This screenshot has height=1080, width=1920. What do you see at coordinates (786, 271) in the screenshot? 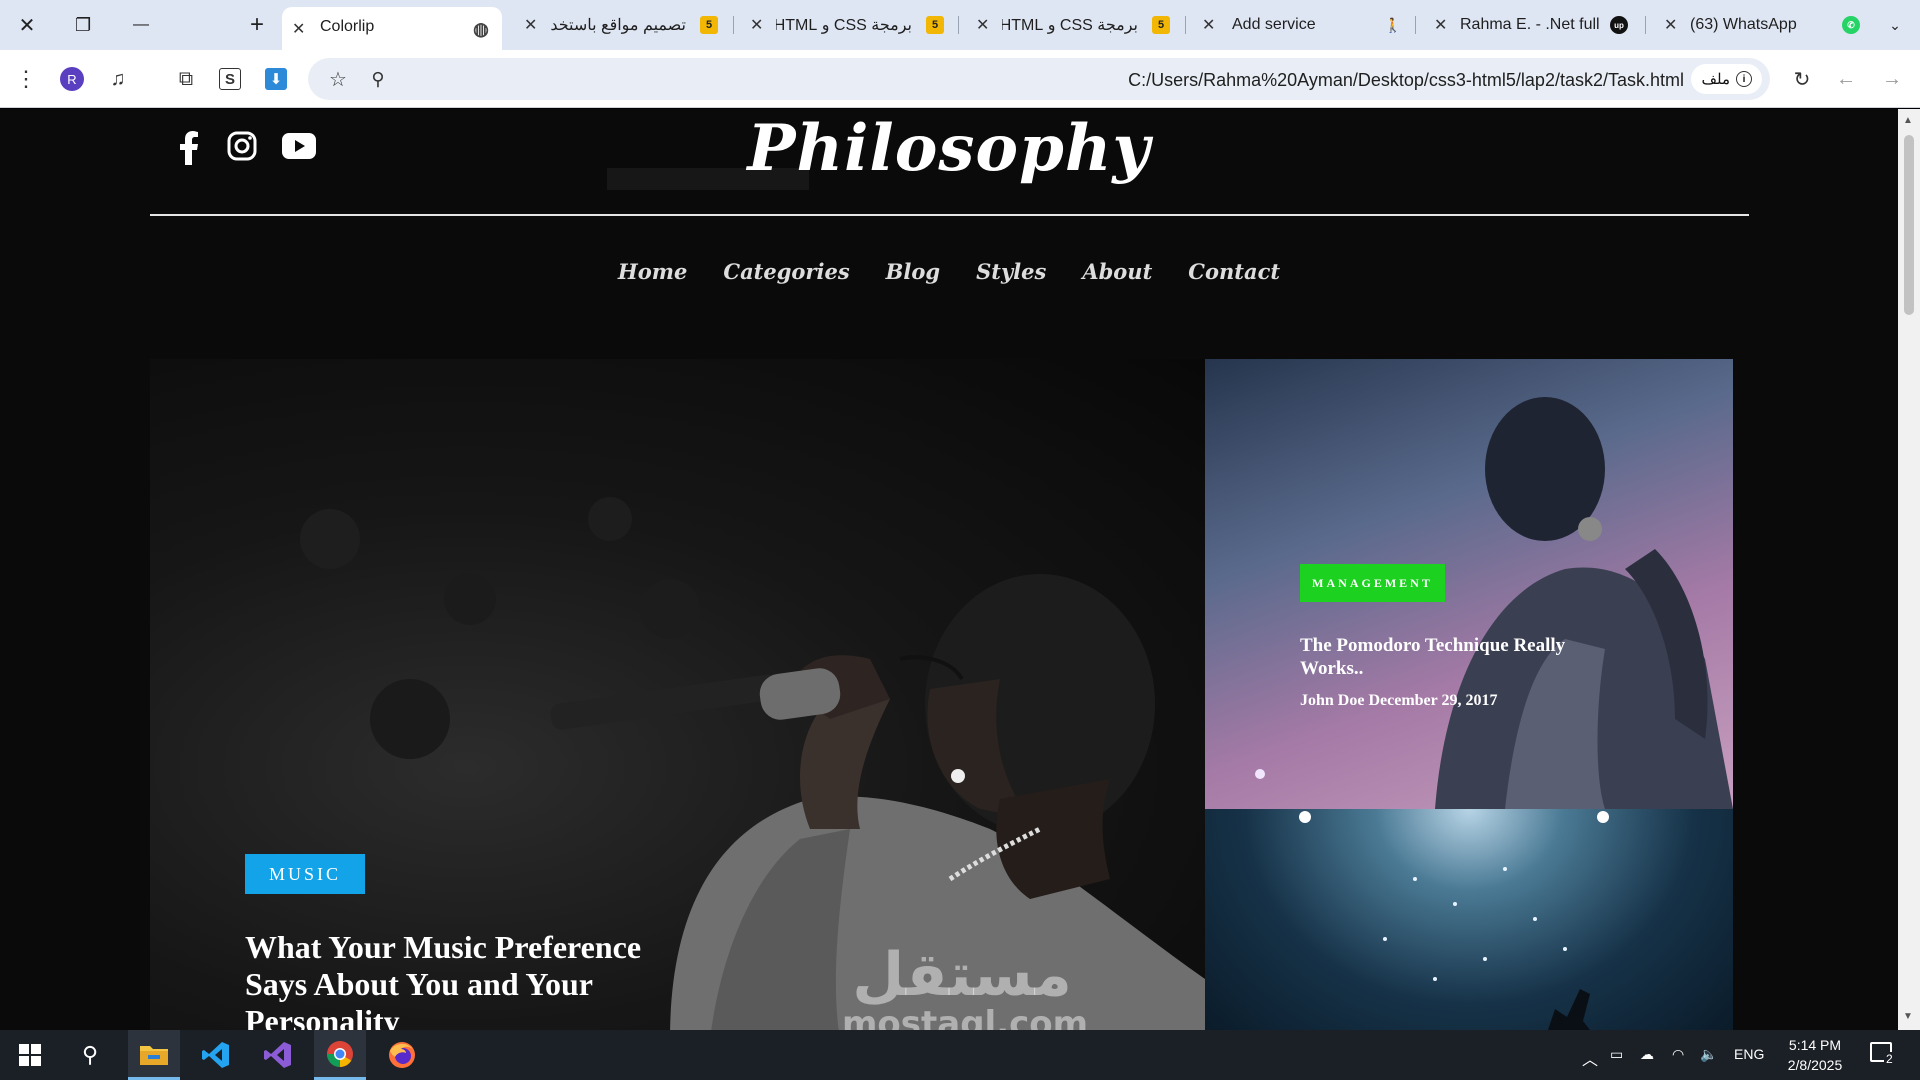
I see `nav-categories: Categories` at bounding box center [786, 271].